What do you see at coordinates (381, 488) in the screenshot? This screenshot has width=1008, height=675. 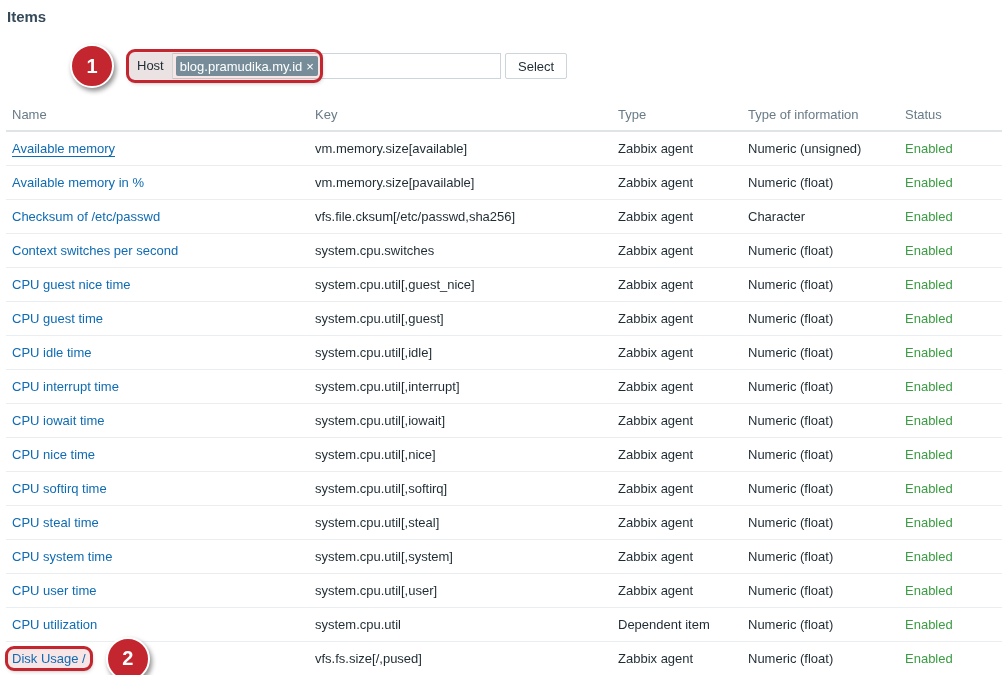 I see `item-key: system.cpu.util[,softirq]` at bounding box center [381, 488].